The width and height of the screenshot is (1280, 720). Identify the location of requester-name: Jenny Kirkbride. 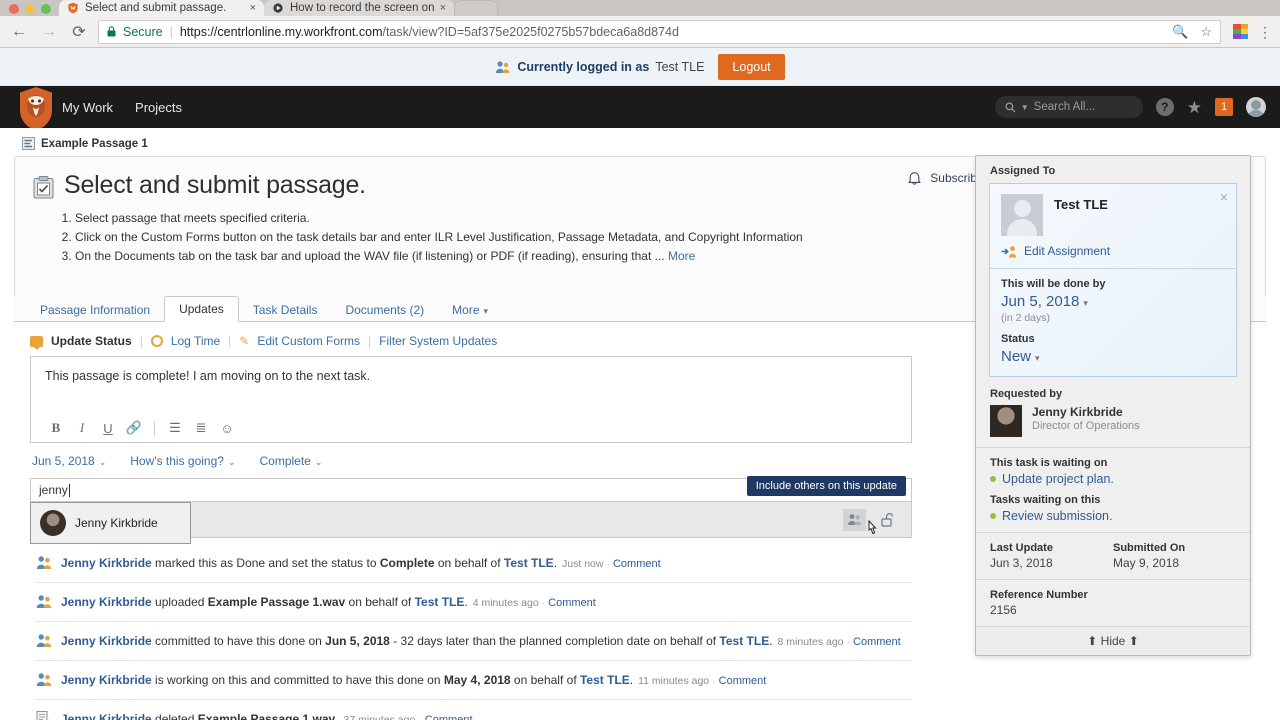
(1086, 412).